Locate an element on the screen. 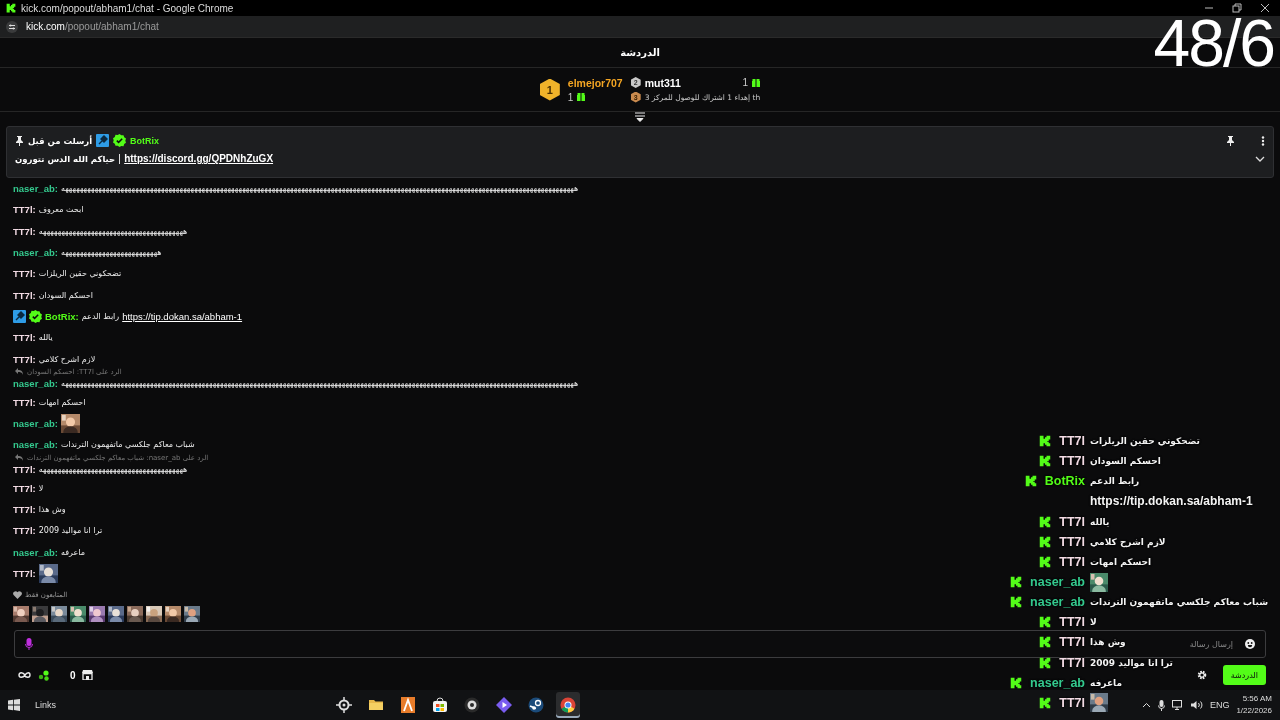 The image size is (1280, 720). username: BotRix: is located at coordinates (62, 316).